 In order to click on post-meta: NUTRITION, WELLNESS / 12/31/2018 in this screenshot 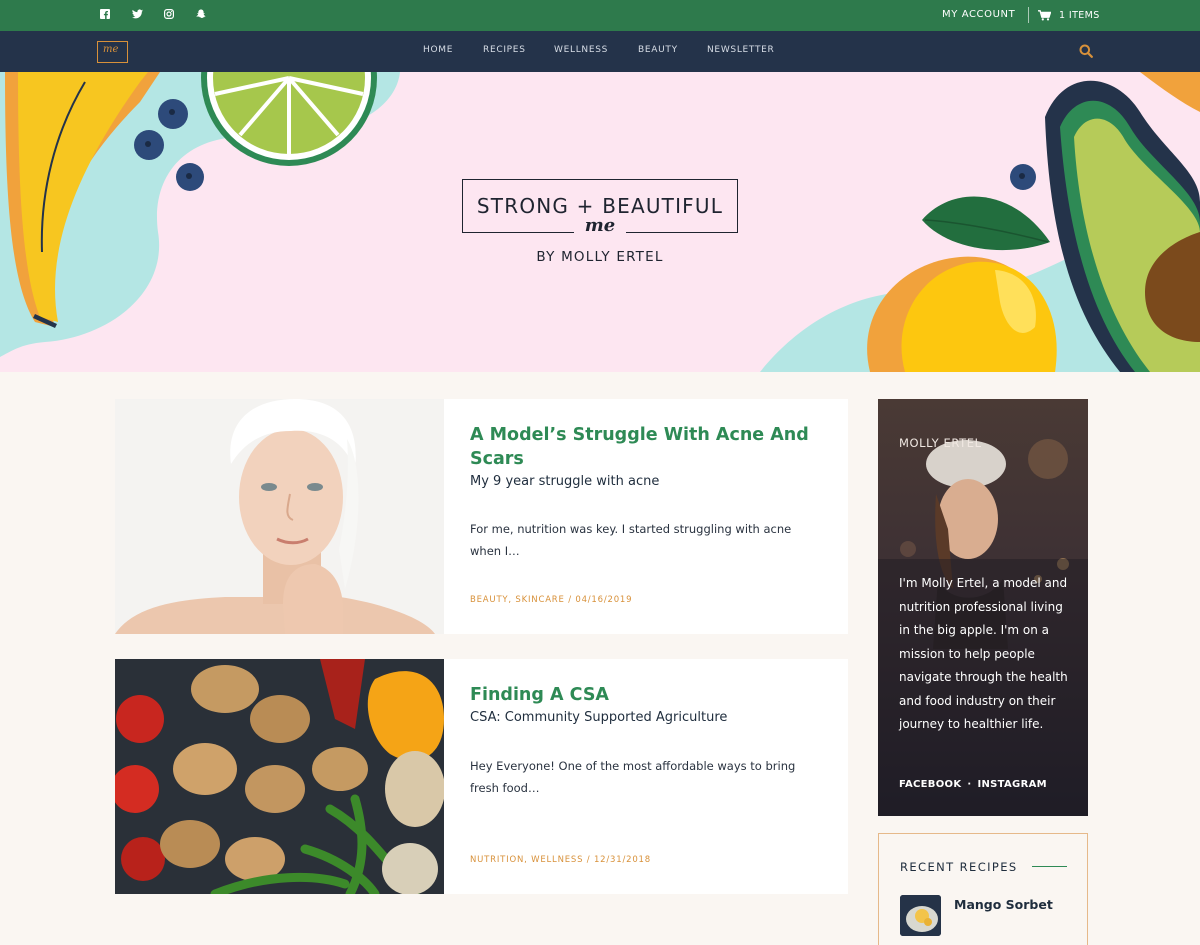, I will do `click(560, 860)`.